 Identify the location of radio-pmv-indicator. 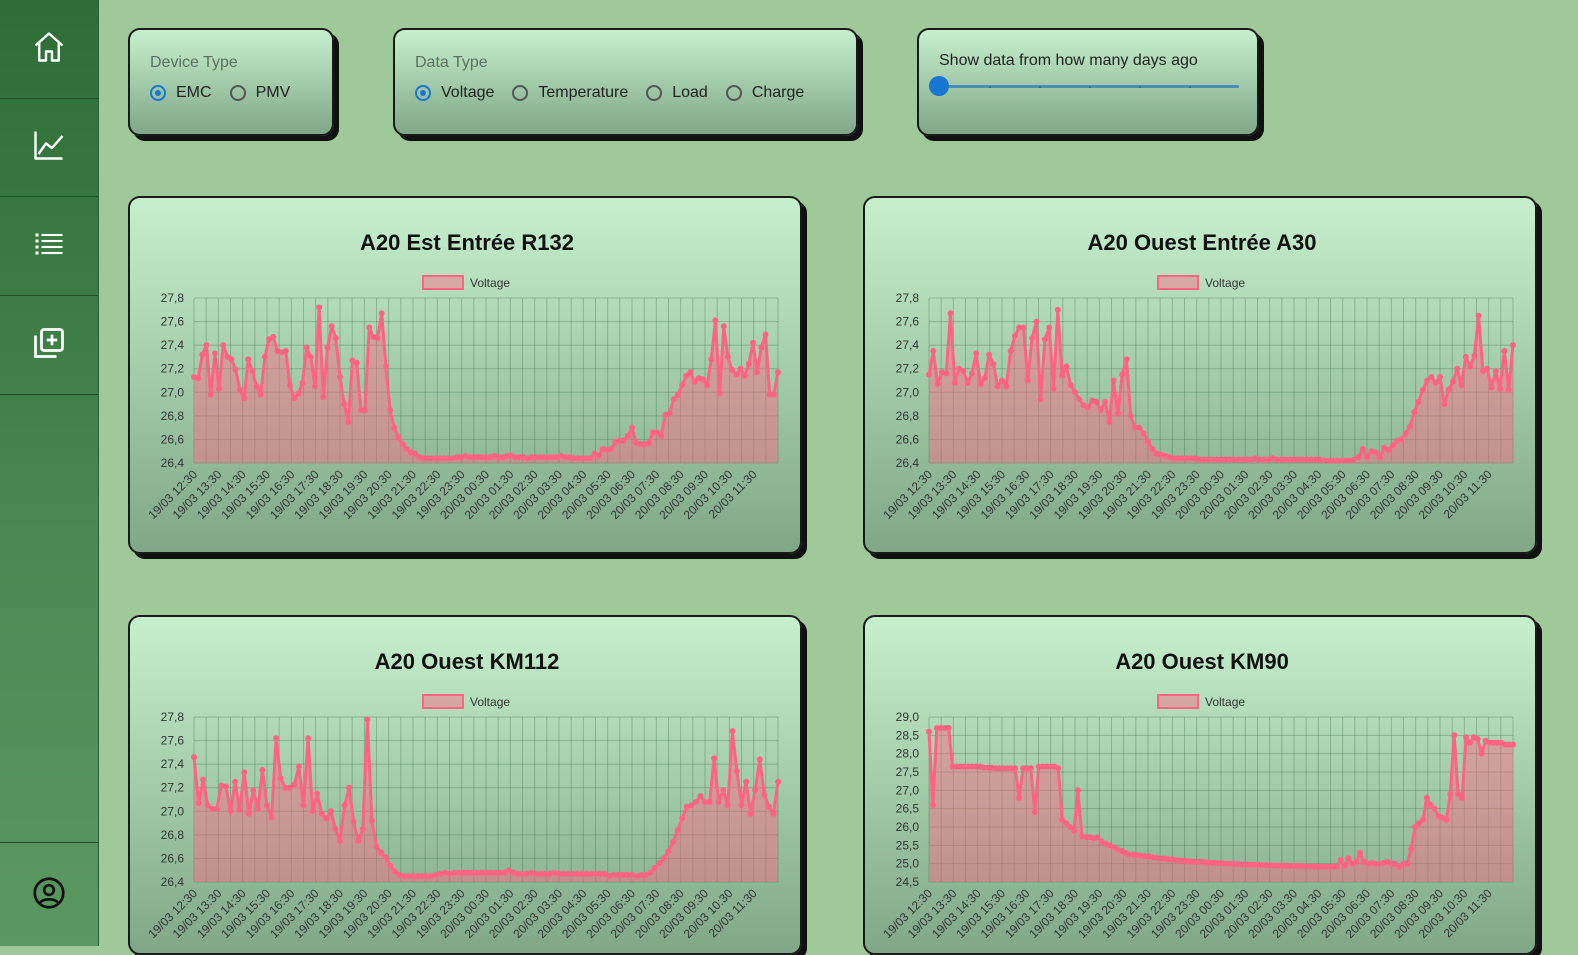
(237, 93).